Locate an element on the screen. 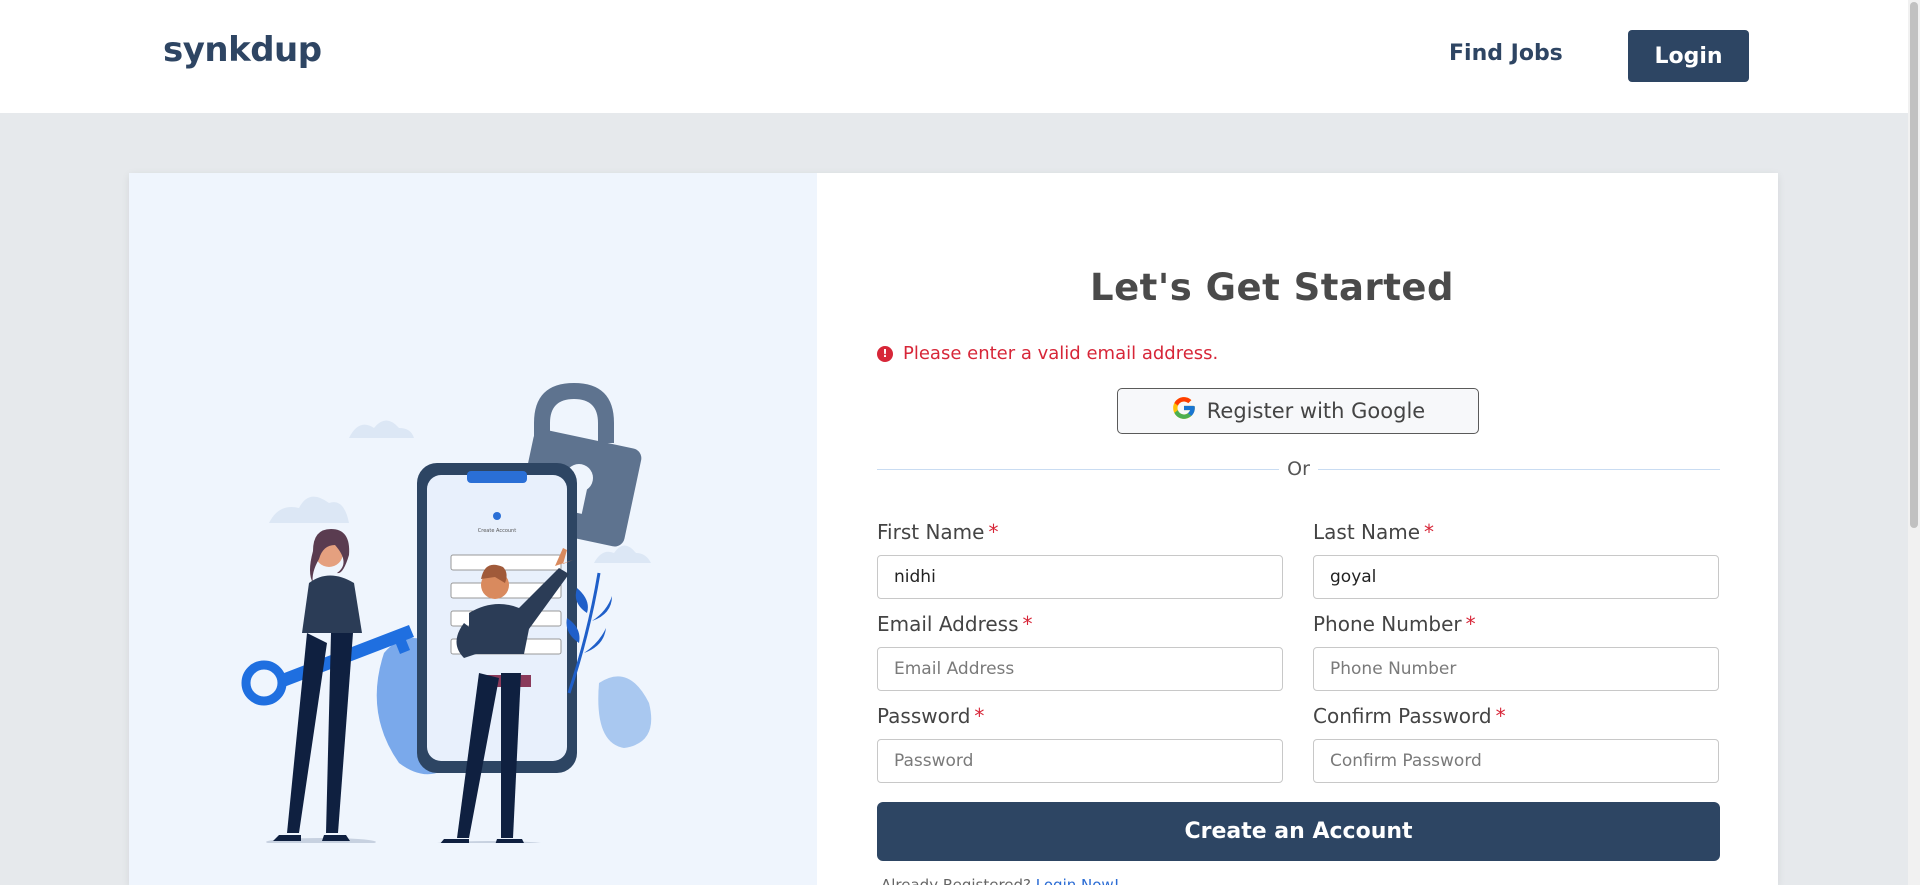 This screenshot has width=1920, height=885. google-button-label: Register with Google is located at coordinates (1316, 411).